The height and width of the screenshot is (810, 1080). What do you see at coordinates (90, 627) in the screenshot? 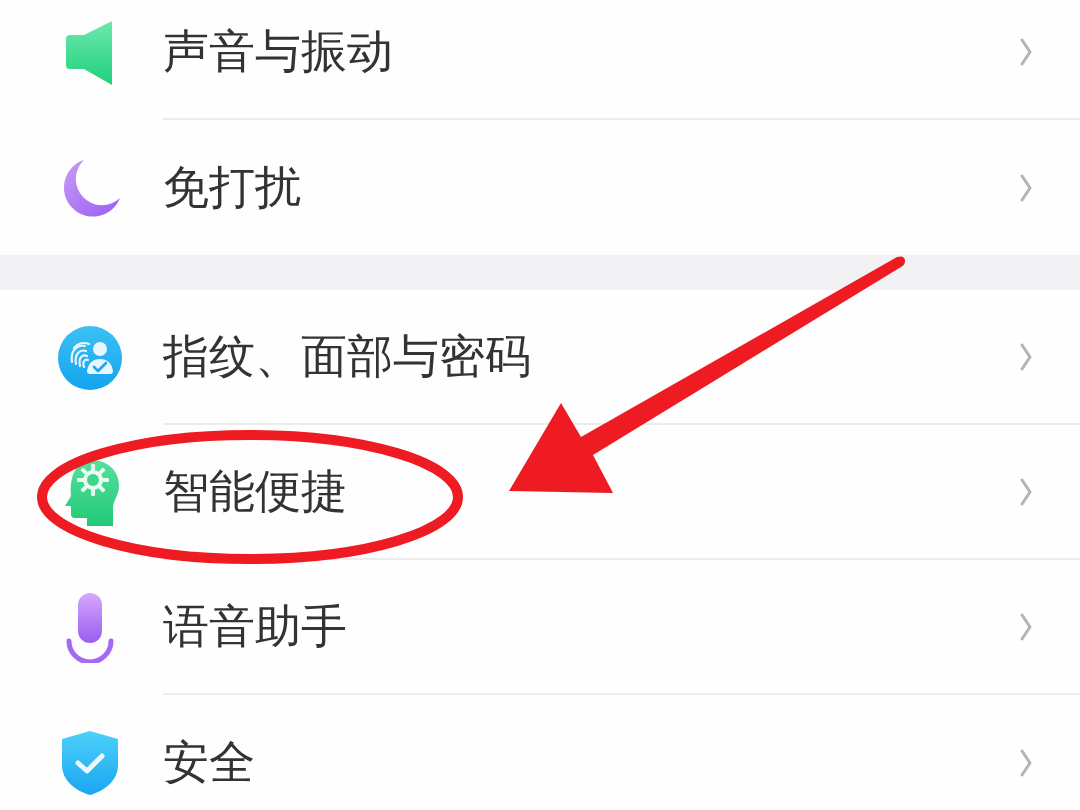
I see `microphone-icon` at bounding box center [90, 627].